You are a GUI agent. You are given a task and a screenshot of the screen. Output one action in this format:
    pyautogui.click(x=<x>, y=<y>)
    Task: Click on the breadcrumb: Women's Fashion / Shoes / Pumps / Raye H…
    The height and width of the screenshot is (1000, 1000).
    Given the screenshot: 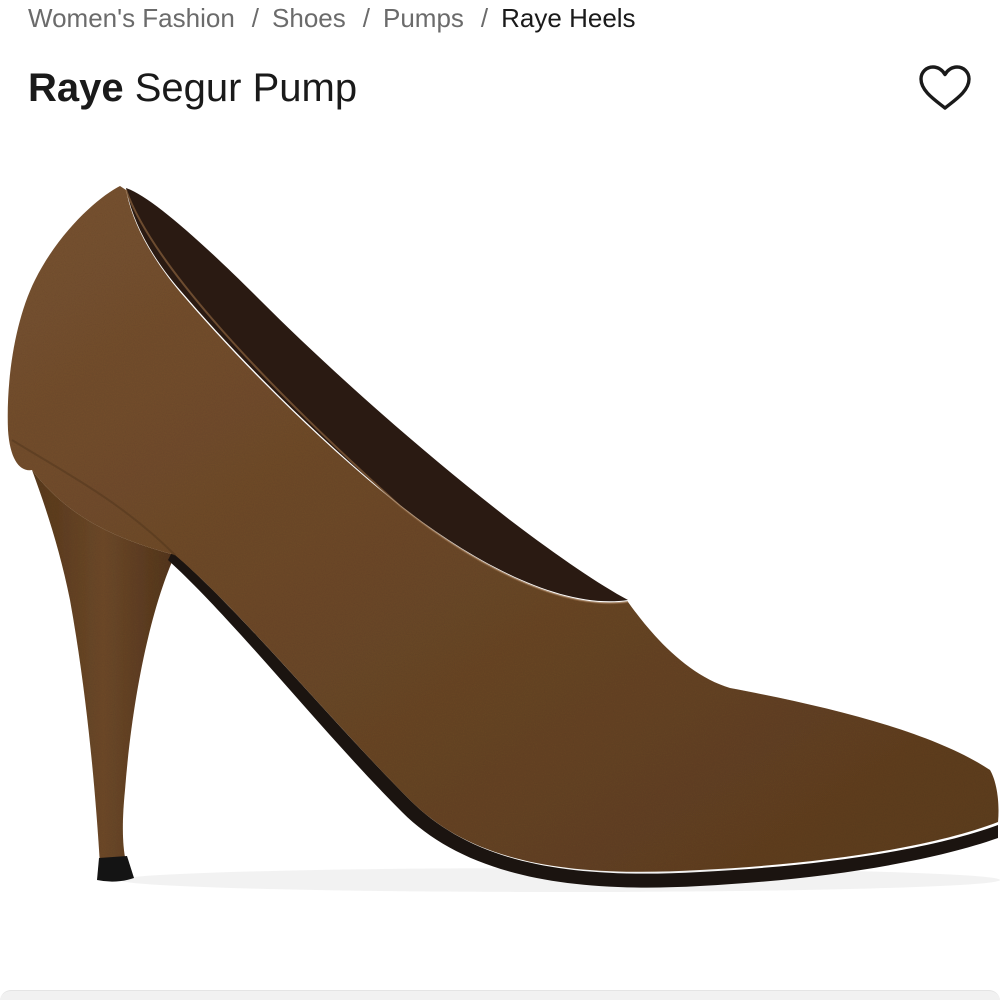 What is the action you would take?
    pyautogui.click(x=332, y=18)
    